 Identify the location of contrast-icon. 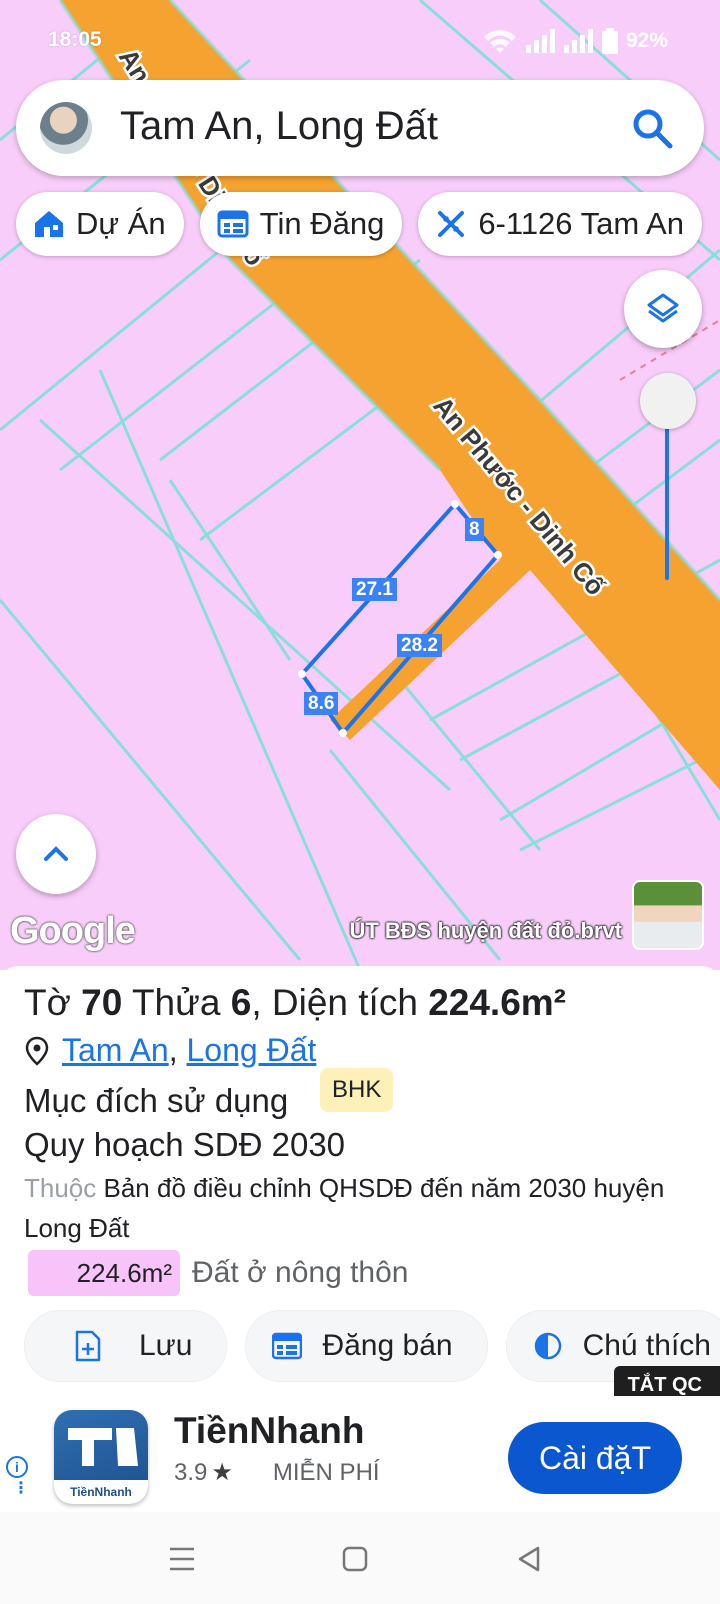
(547, 1346).